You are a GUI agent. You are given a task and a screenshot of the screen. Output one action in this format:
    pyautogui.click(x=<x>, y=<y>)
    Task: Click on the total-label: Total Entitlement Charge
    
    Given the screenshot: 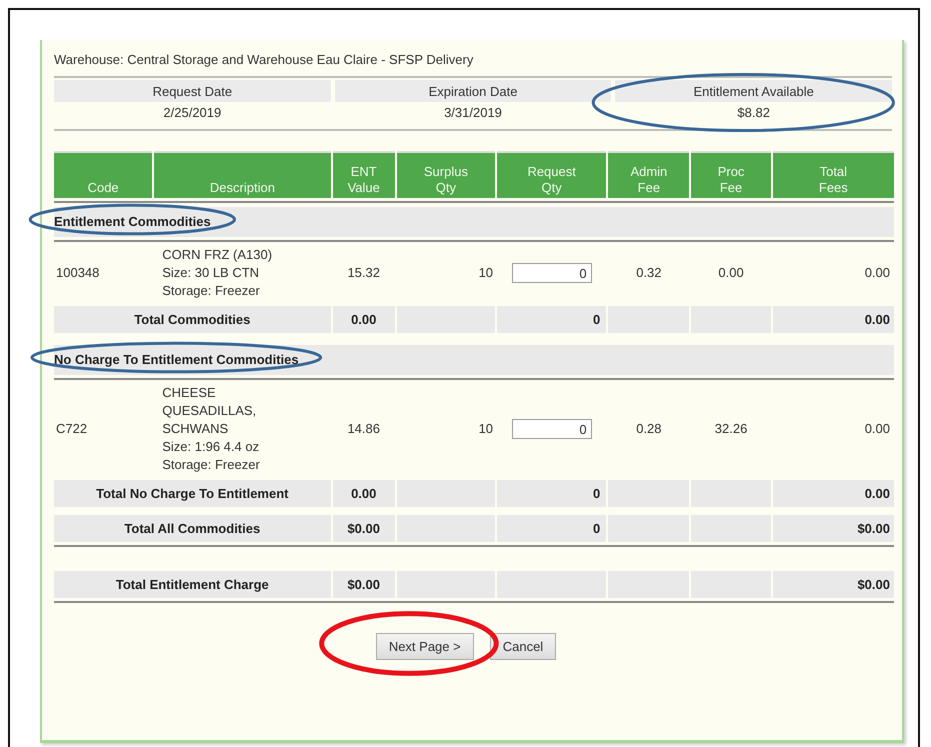 What is the action you would take?
    pyautogui.click(x=192, y=584)
    